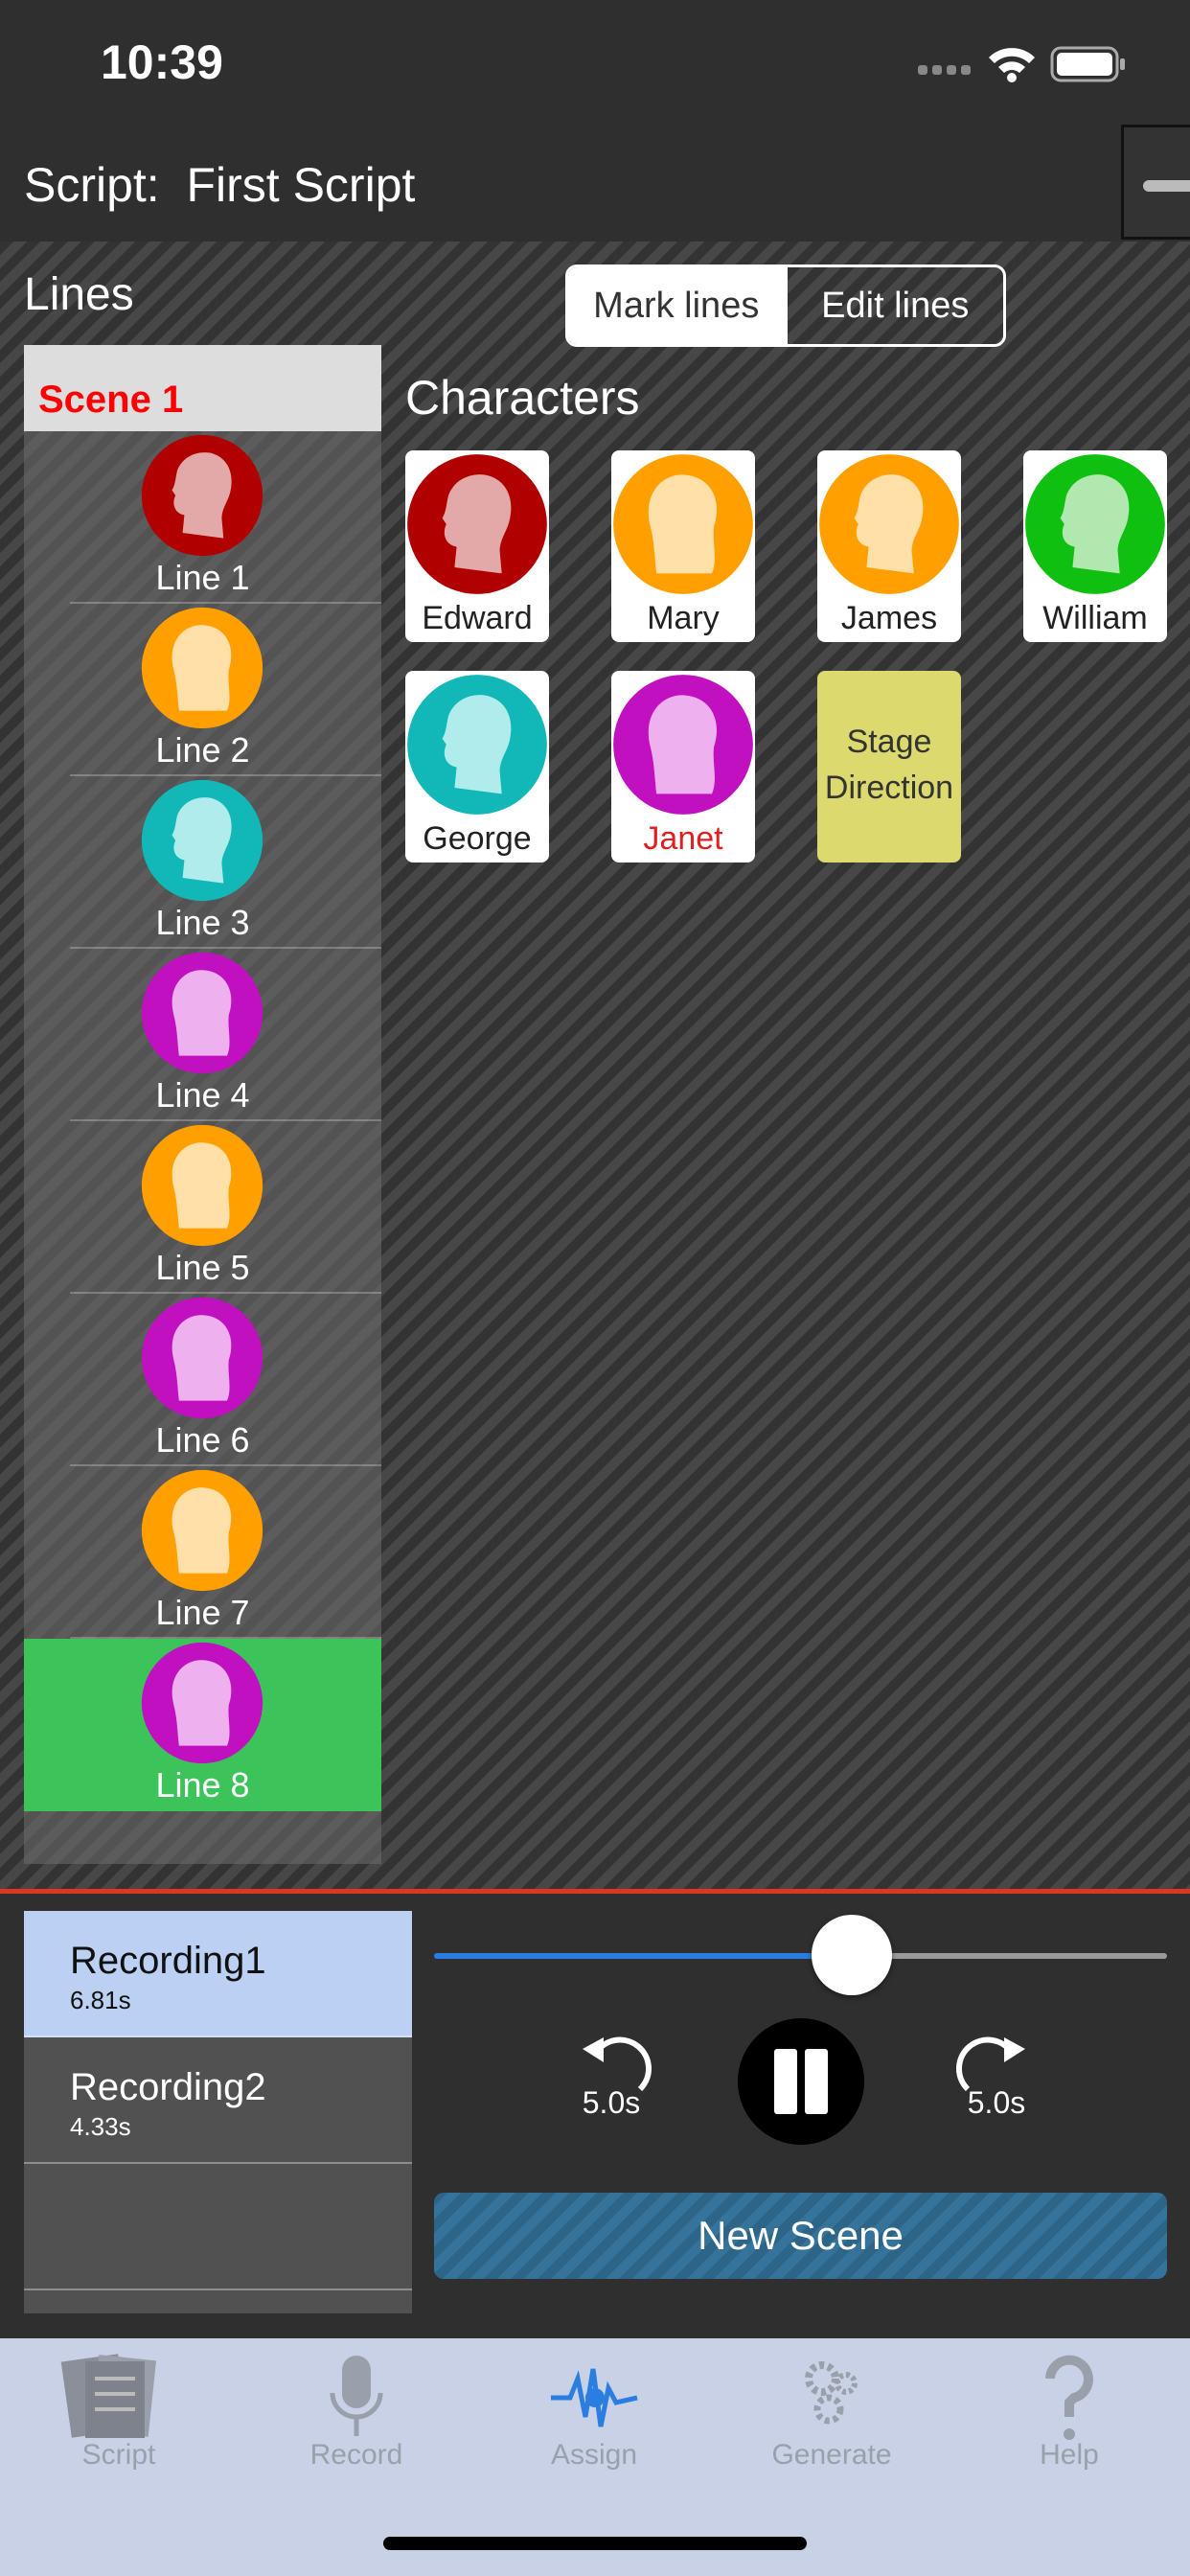 The height and width of the screenshot is (2576, 1190). Describe the element at coordinates (832, 2393) in the screenshot. I see `gears-icon` at that location.